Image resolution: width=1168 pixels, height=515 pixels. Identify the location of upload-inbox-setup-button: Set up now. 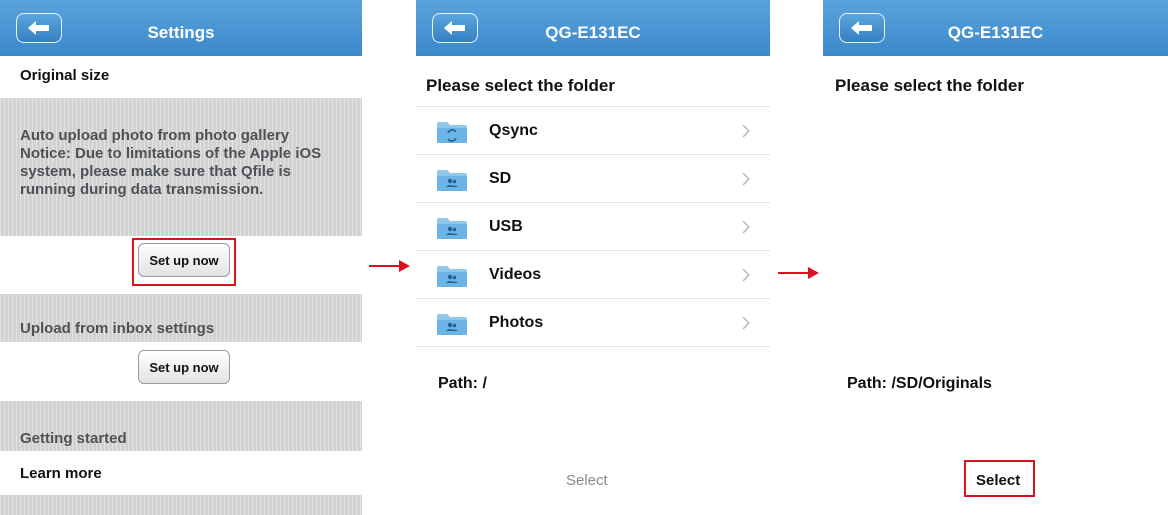
(184, 367).